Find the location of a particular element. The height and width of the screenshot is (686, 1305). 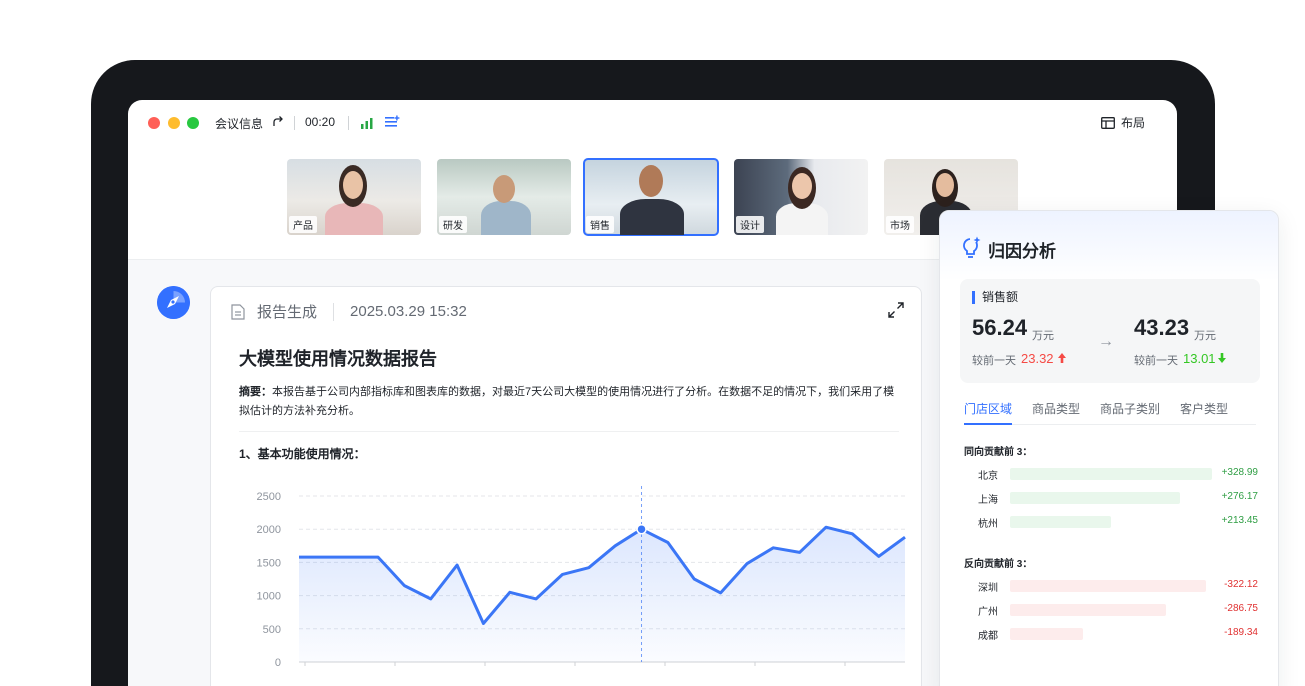

dimension-tabs: 门店区域 商品类型 商品子类别 客户类型 is located at coordinates (1110, 413).